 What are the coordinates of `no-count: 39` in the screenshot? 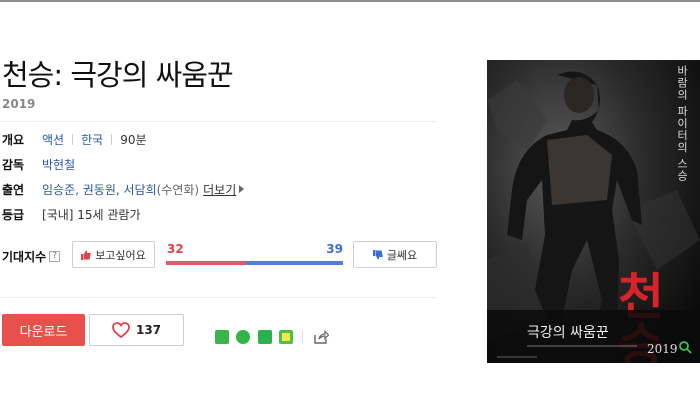 It's located at (334, 249).